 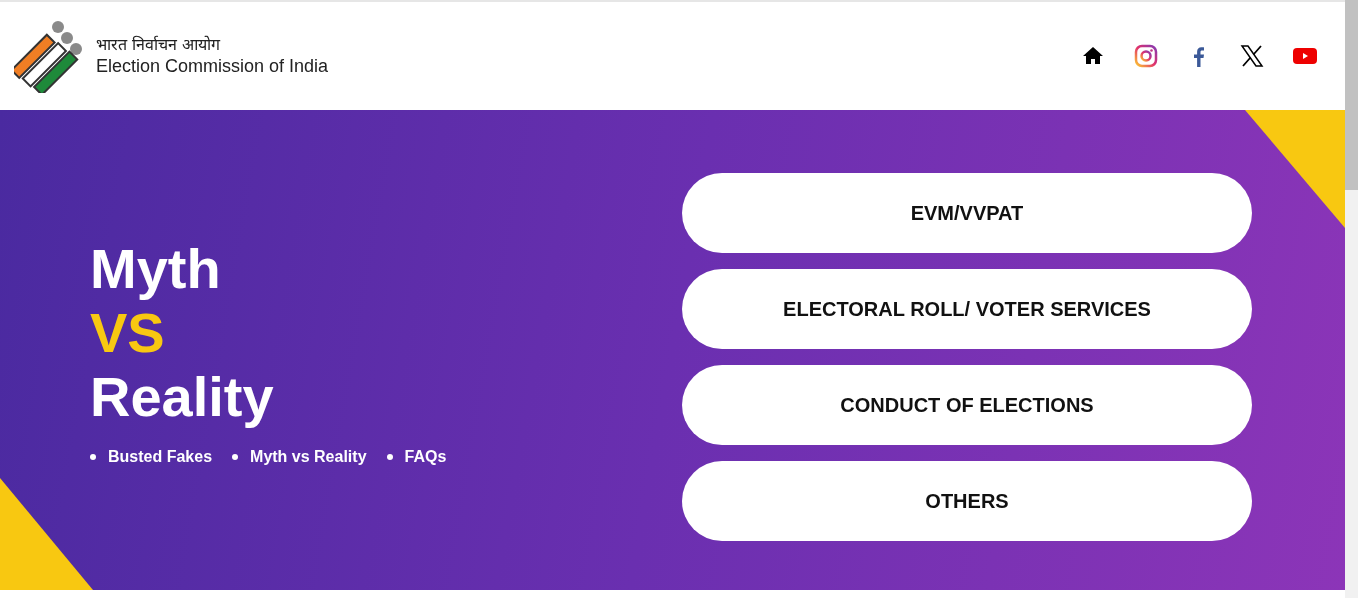 I want to click on nav-link: Myth vs Reality, so click(x=308, y=457).